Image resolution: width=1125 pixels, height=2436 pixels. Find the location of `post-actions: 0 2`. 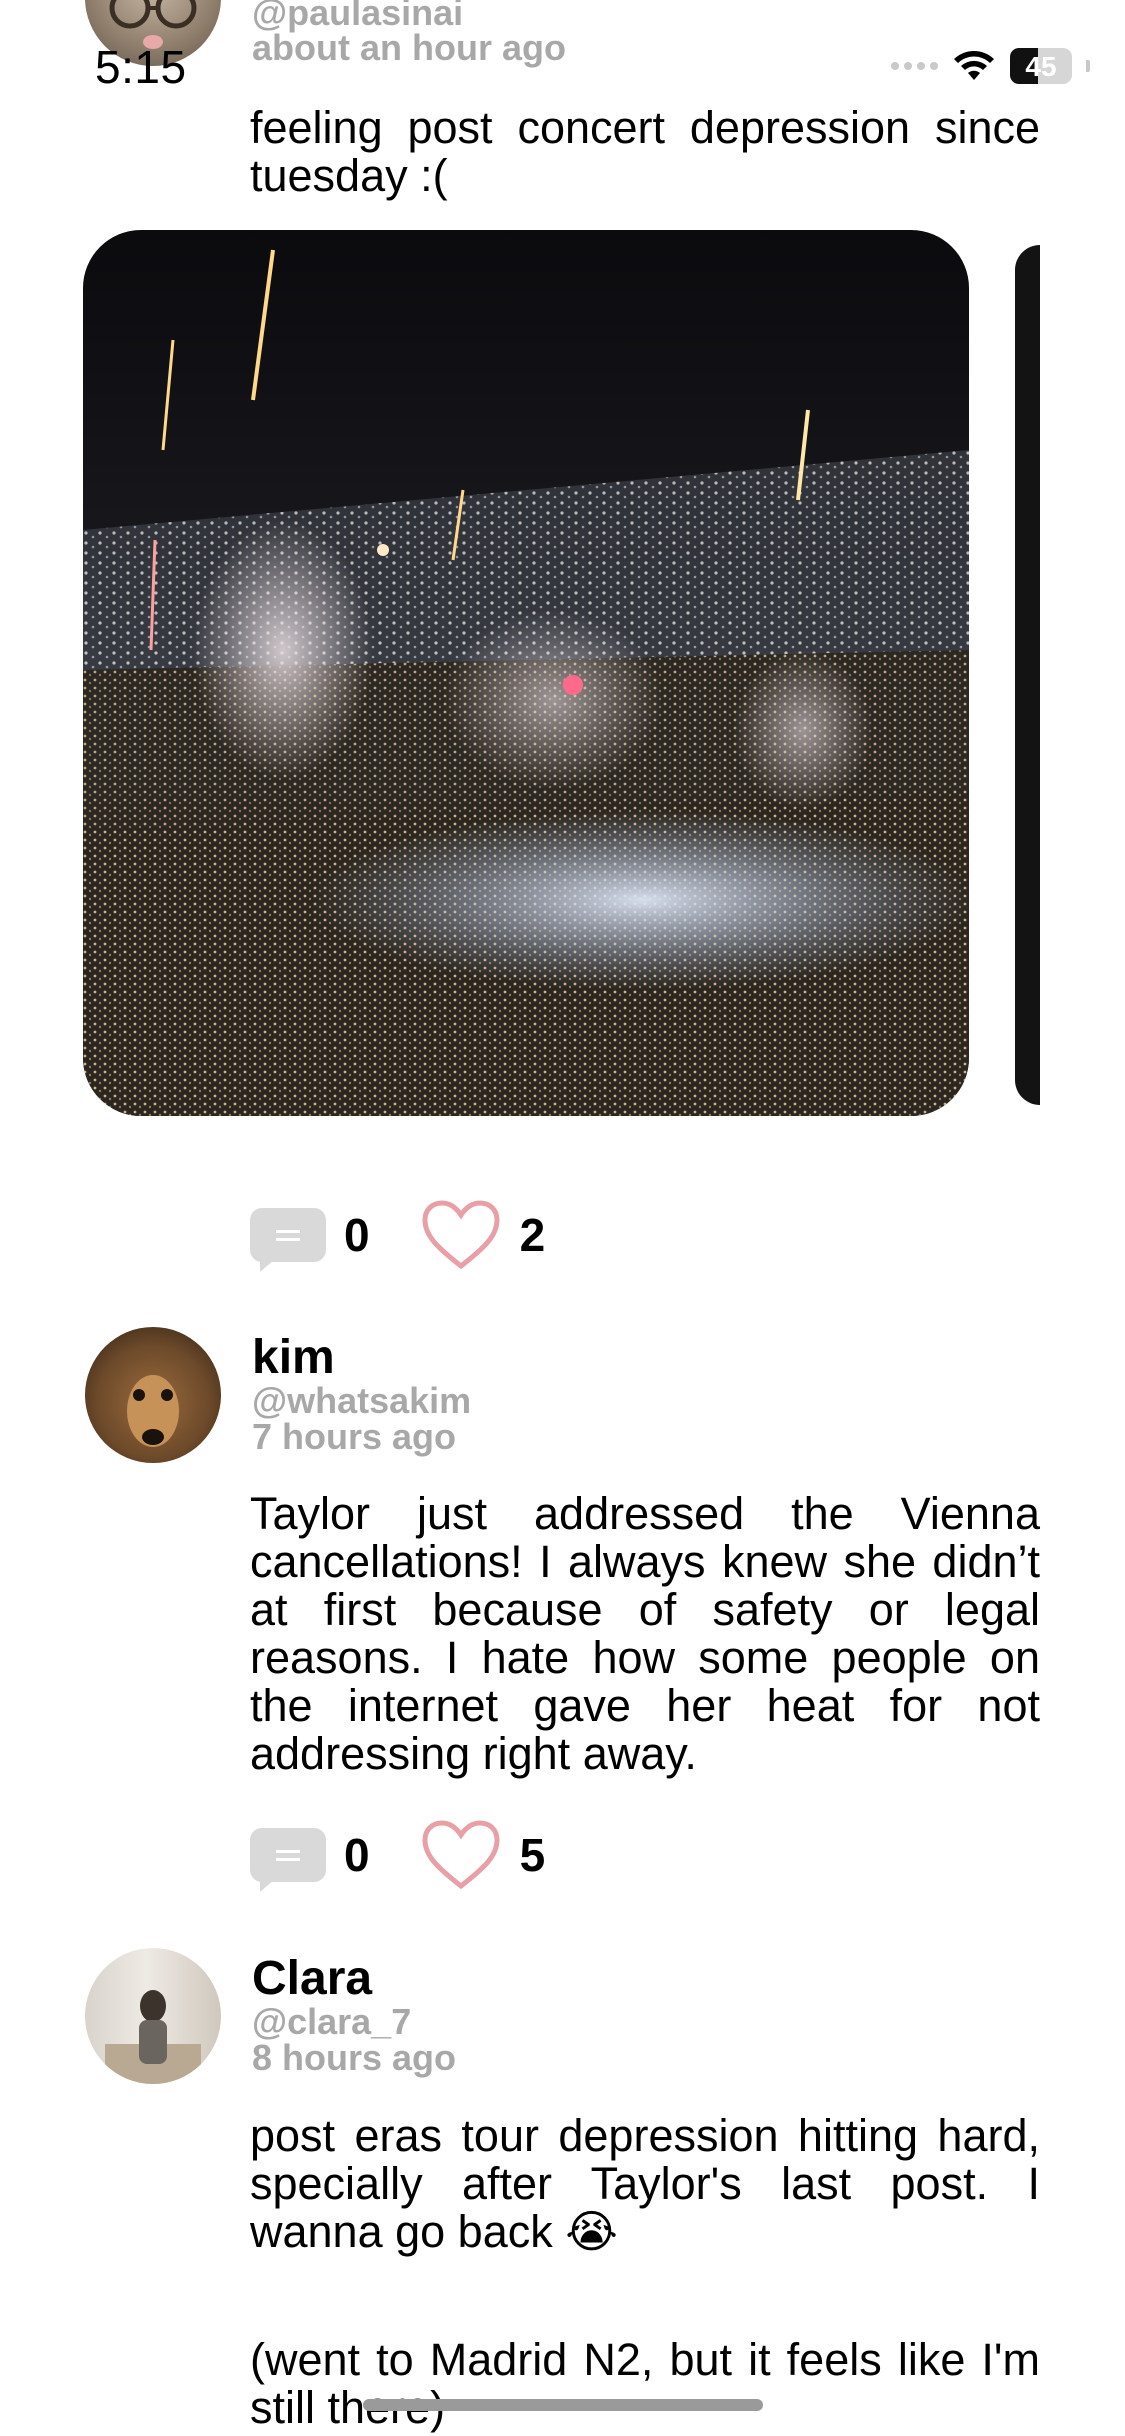

post-actions: 0 2 is located at coordinates (398, 1236).